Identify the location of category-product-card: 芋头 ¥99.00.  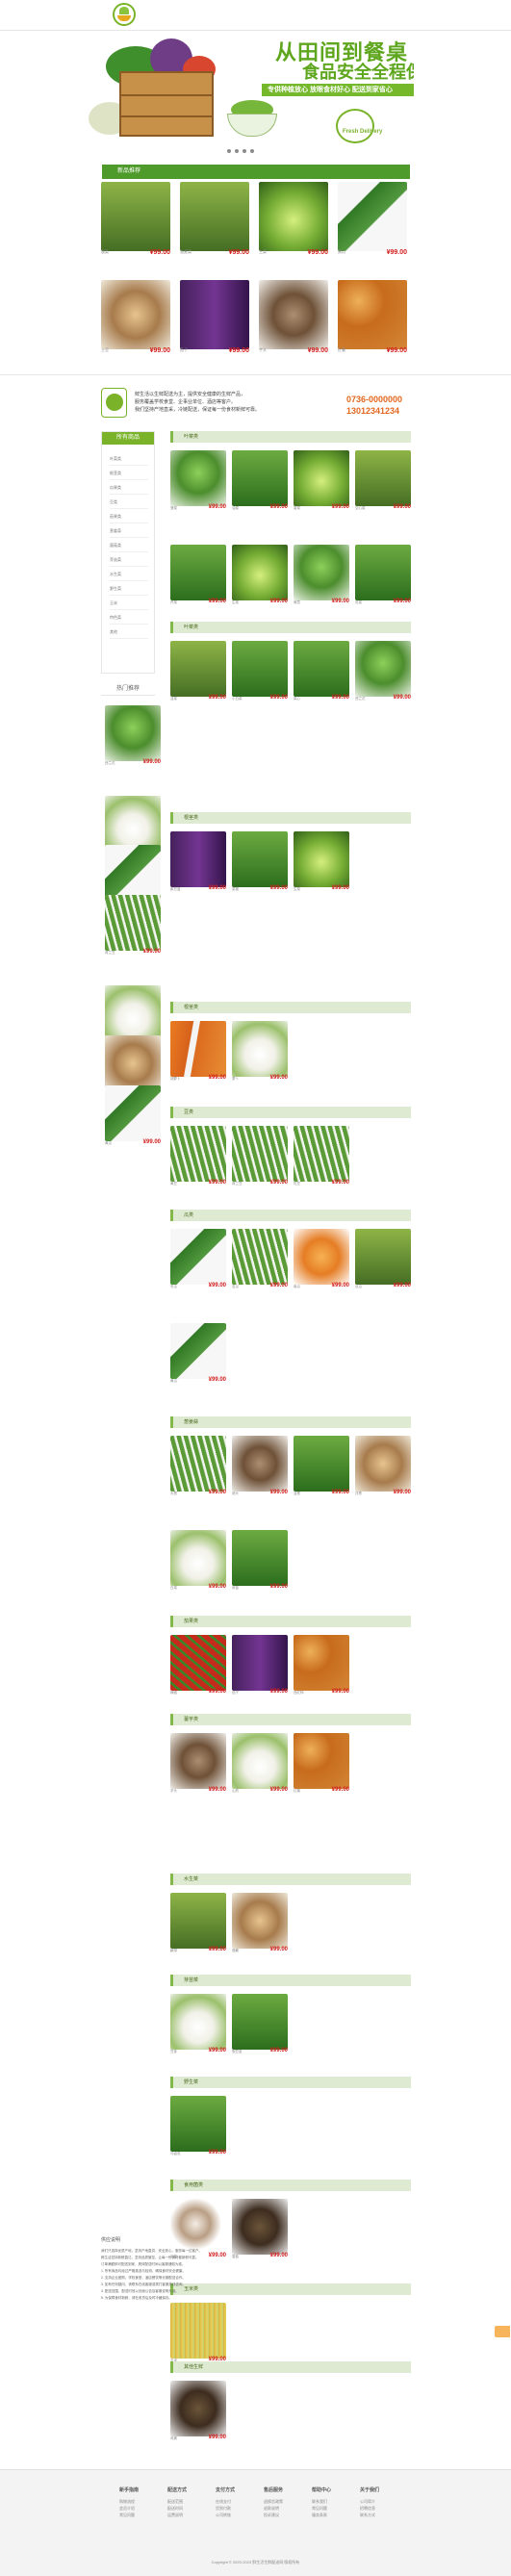
(198, 1765).